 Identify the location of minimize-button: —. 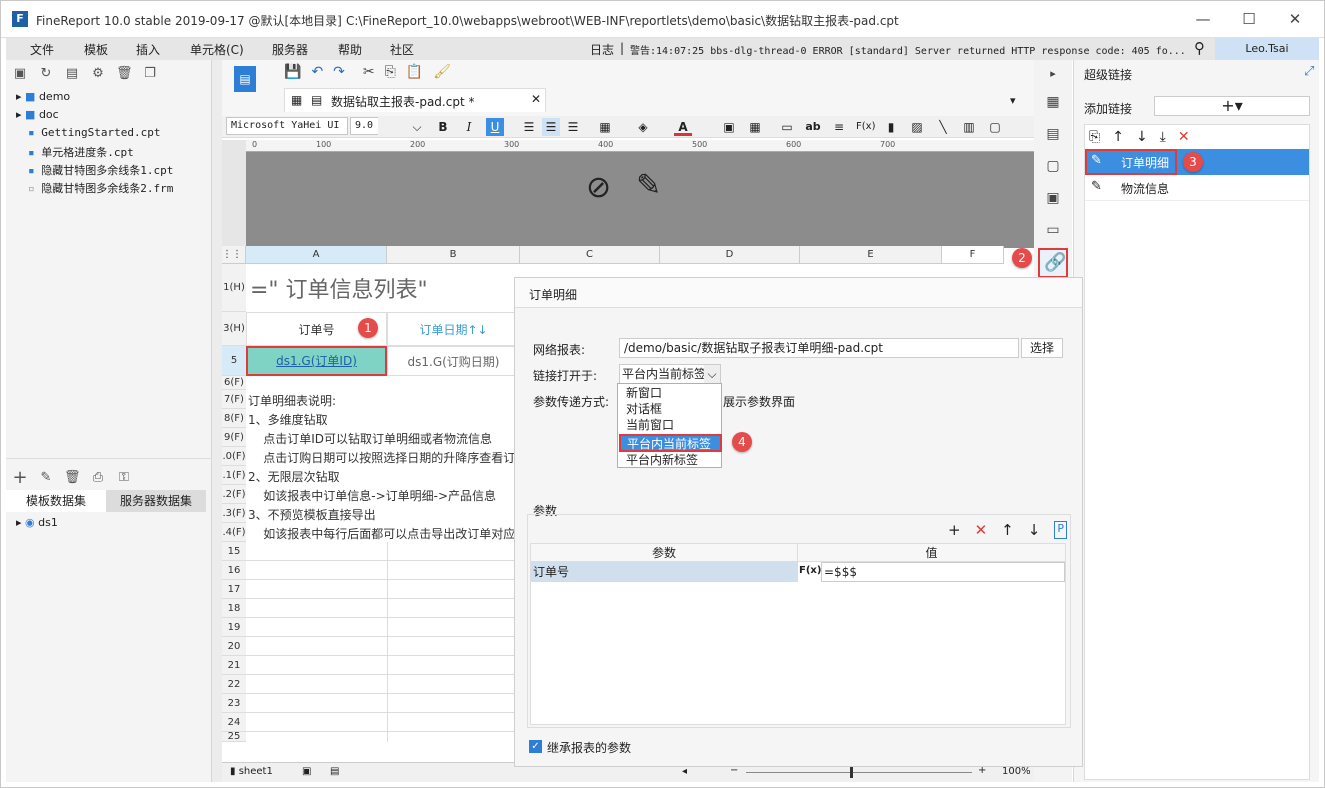
(1203, 19).